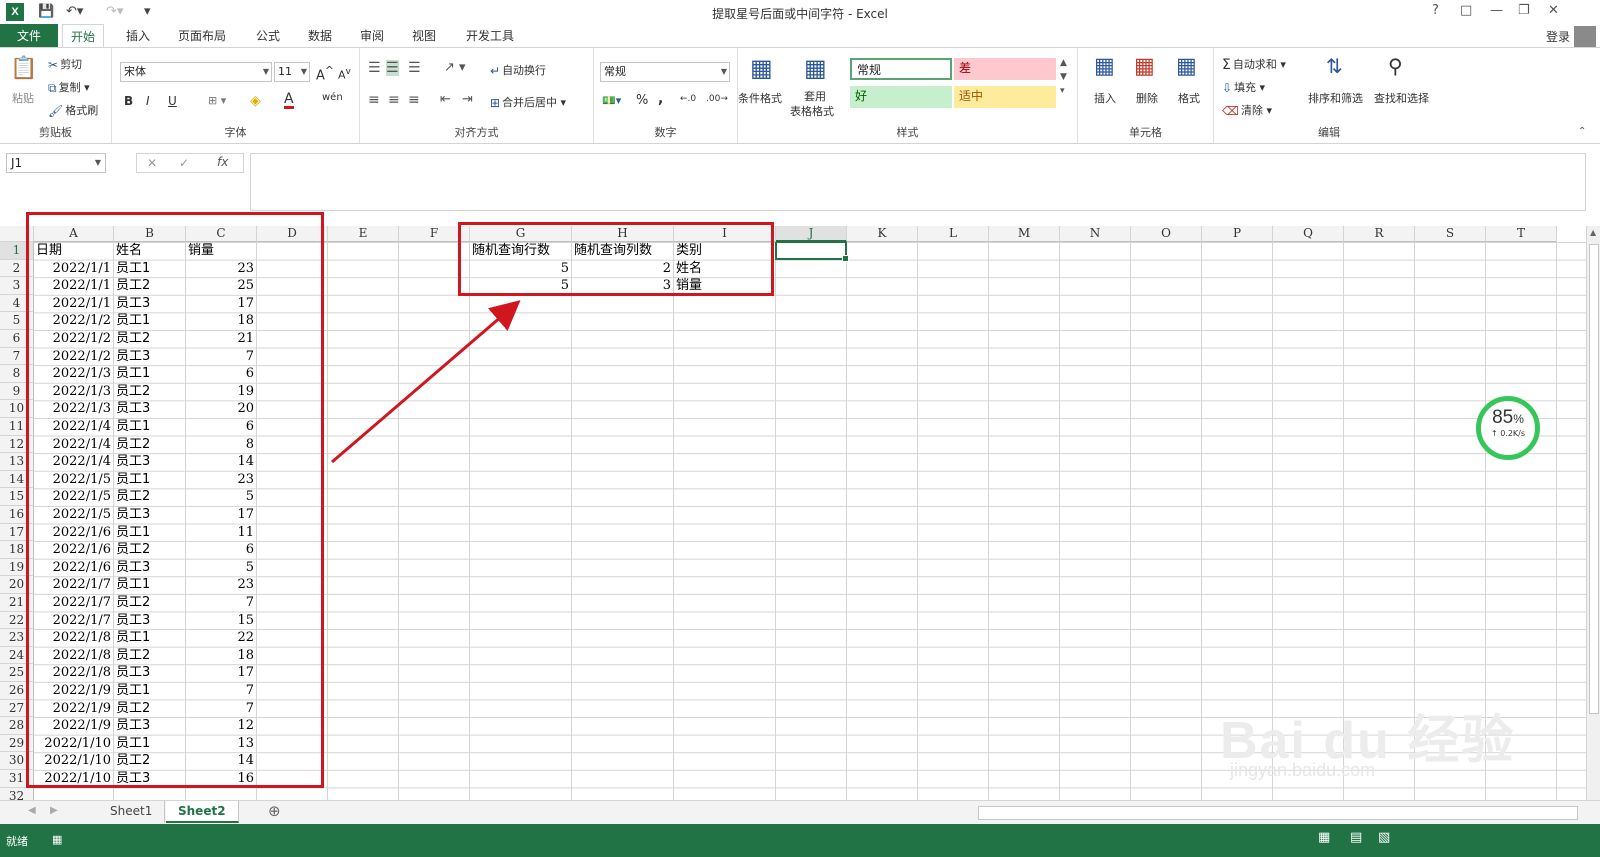 Image resolution: width=1600 pixels, height=857 pixels. I want to click on sheet-tab-2: Sheet2, so click(202, 812).